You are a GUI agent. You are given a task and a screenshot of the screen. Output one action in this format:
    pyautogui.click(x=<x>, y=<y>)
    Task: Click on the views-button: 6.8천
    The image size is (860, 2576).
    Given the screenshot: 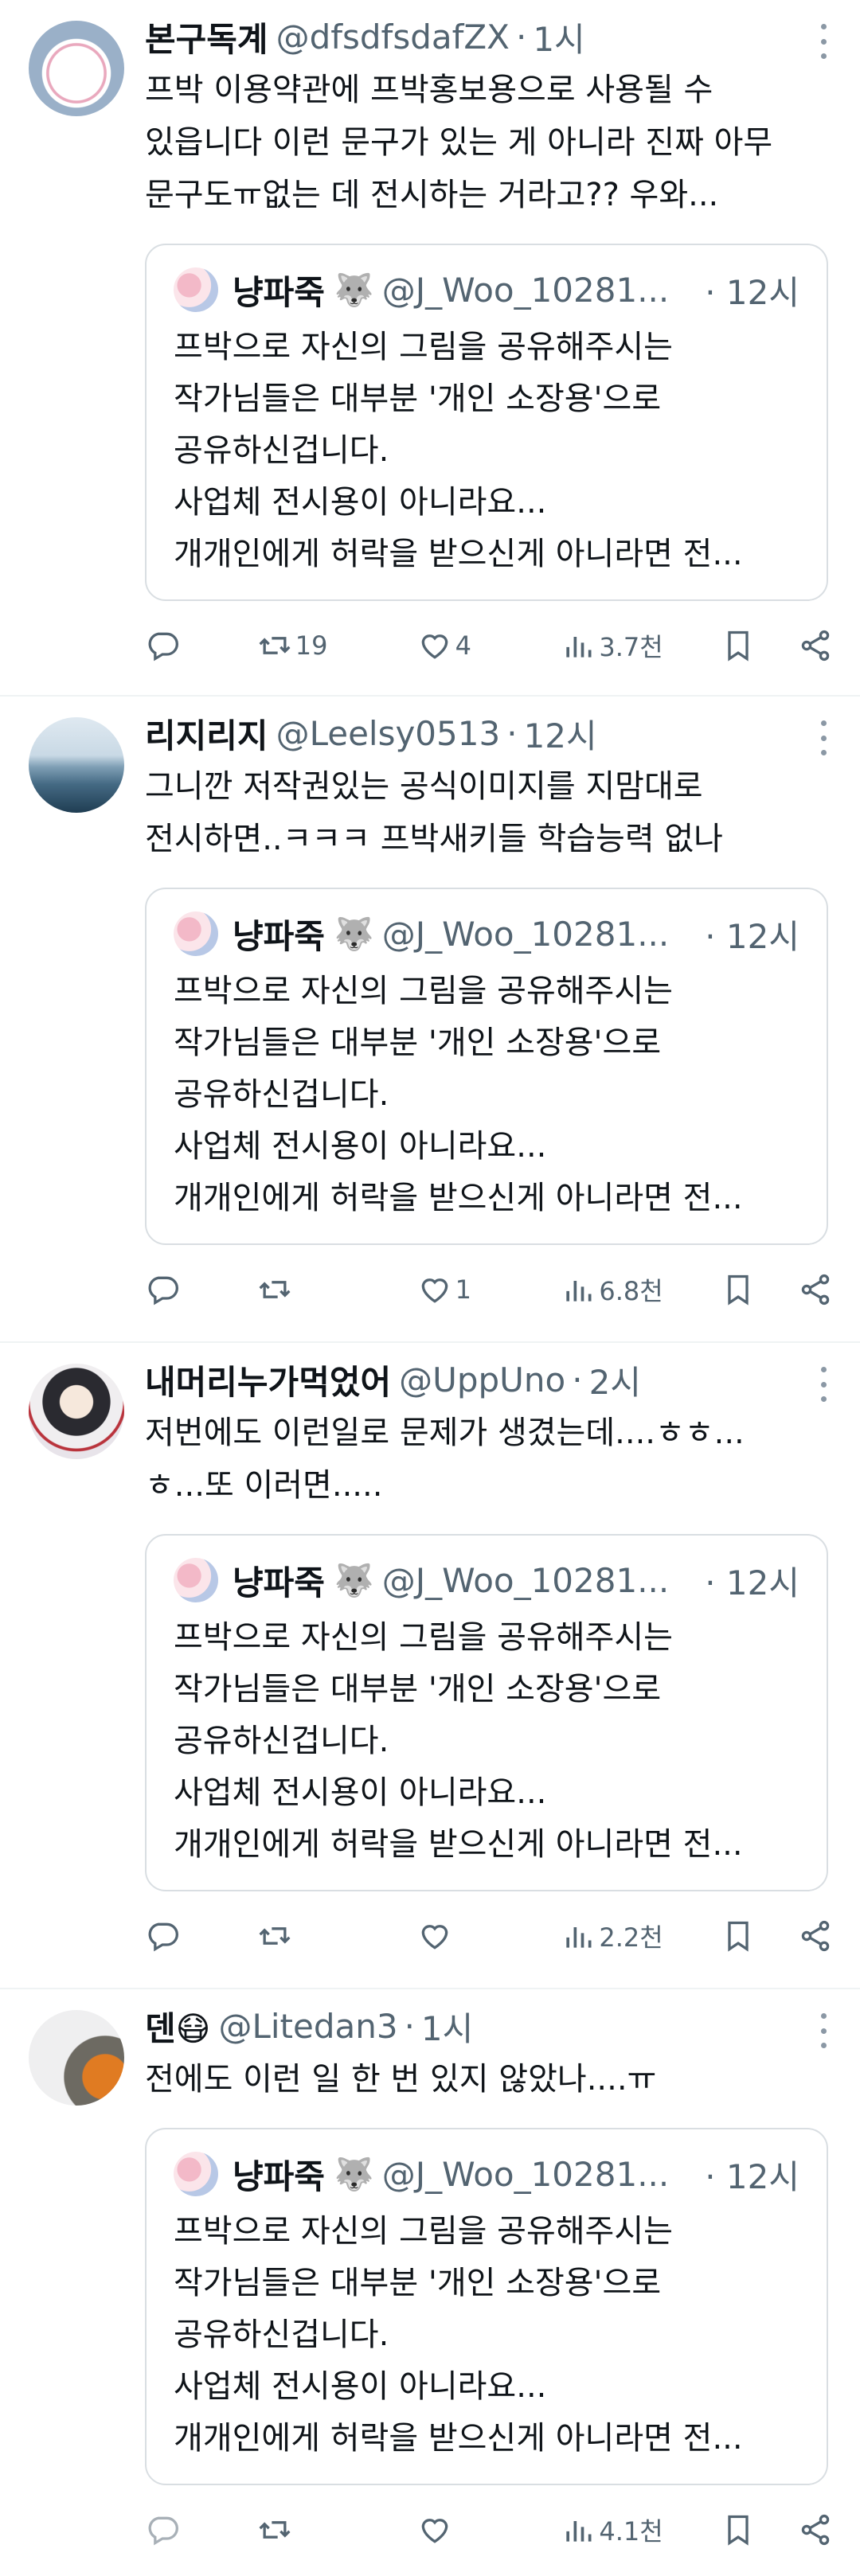 What is the action you would take?
    pyautogui.click(x=628, y=1289)
    